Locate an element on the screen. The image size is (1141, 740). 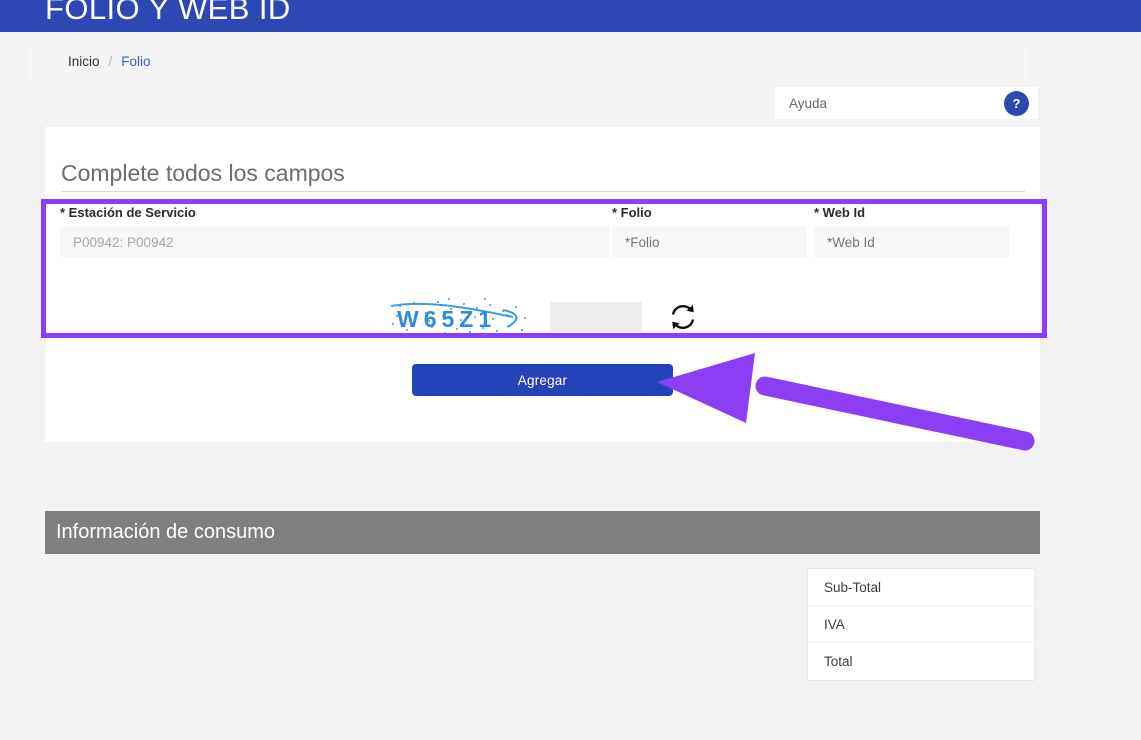
field-estacion-de-servicio: * Estación de Servicio P00942: P00942 is located at coordinates (335, 231).